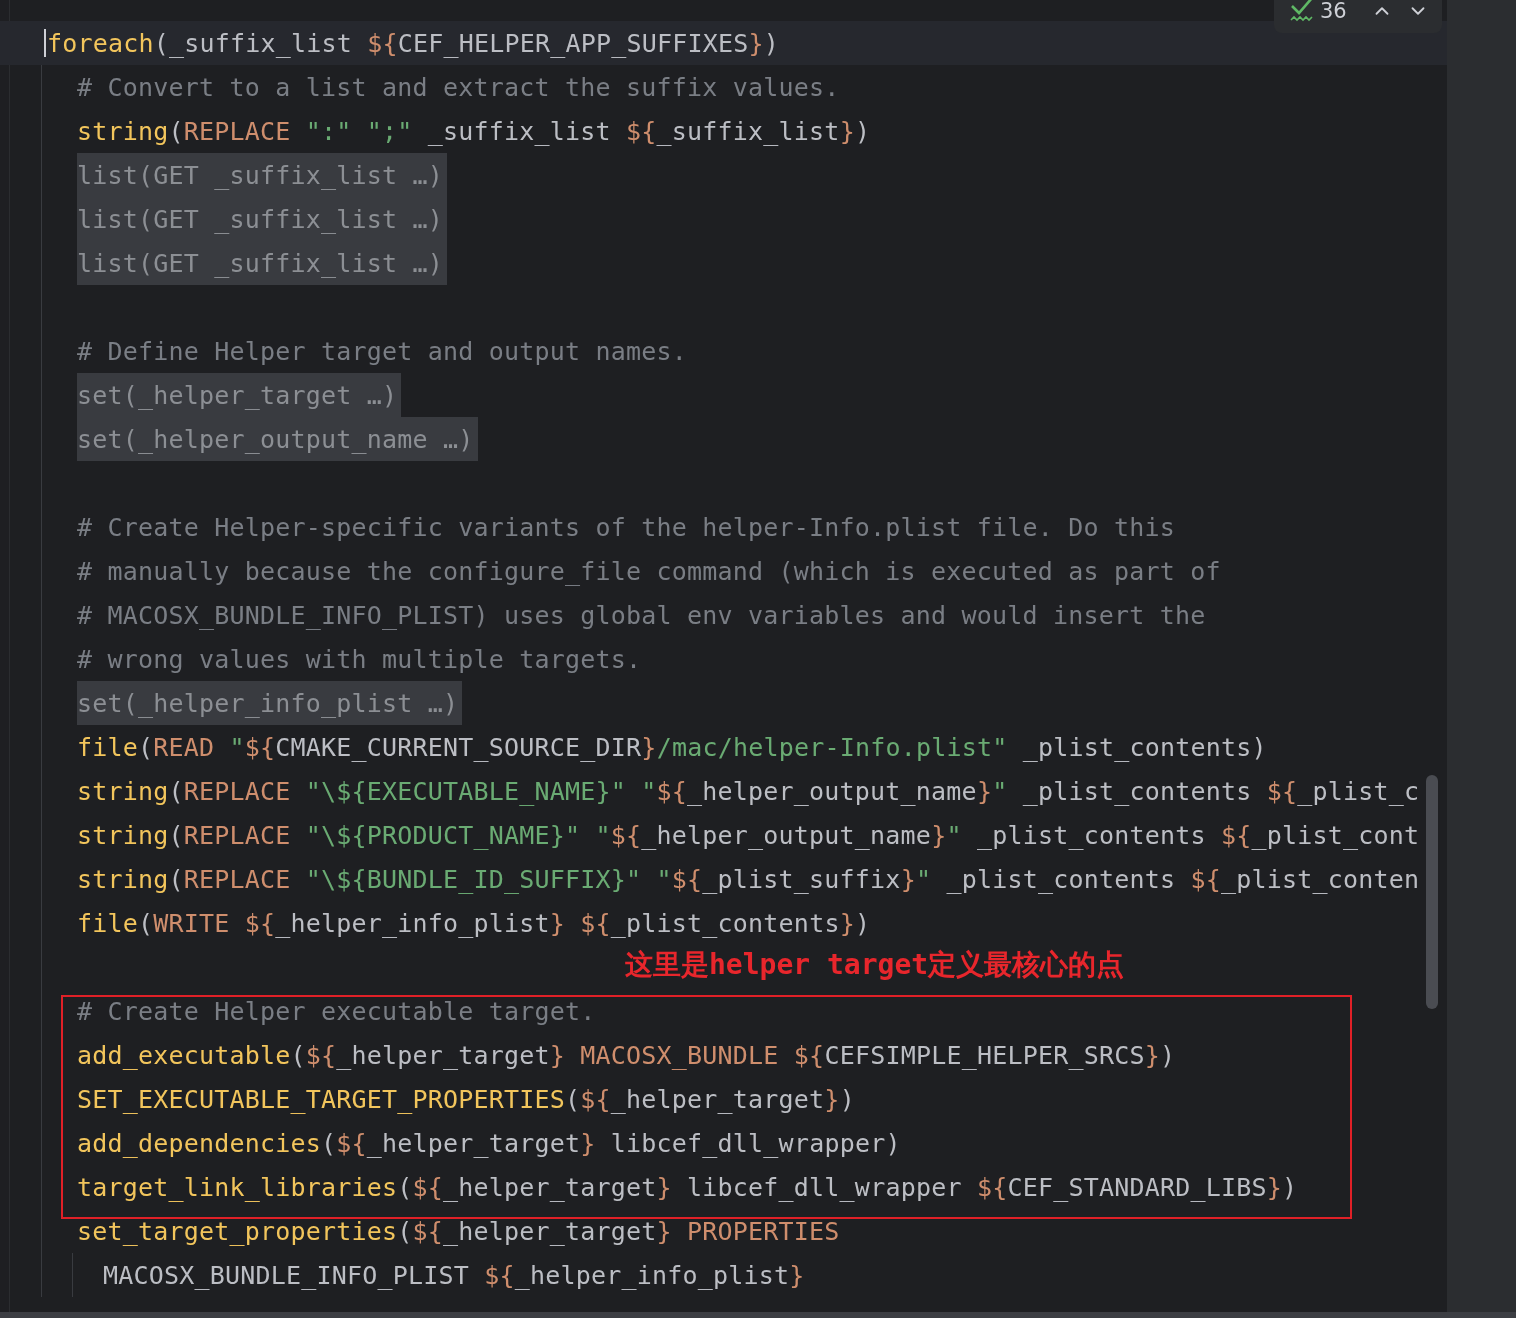 This screenshot has width=1516, height=1318. I want to click on folded-code: set(_helper_info_plist …), so click(270, 703).